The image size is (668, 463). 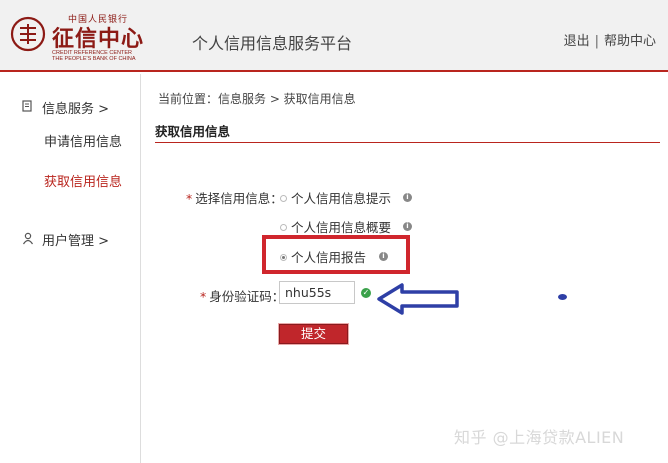 I want to click on option-credit-info-tip: 个人信用信息提示 i, so click(x=346, y=197).